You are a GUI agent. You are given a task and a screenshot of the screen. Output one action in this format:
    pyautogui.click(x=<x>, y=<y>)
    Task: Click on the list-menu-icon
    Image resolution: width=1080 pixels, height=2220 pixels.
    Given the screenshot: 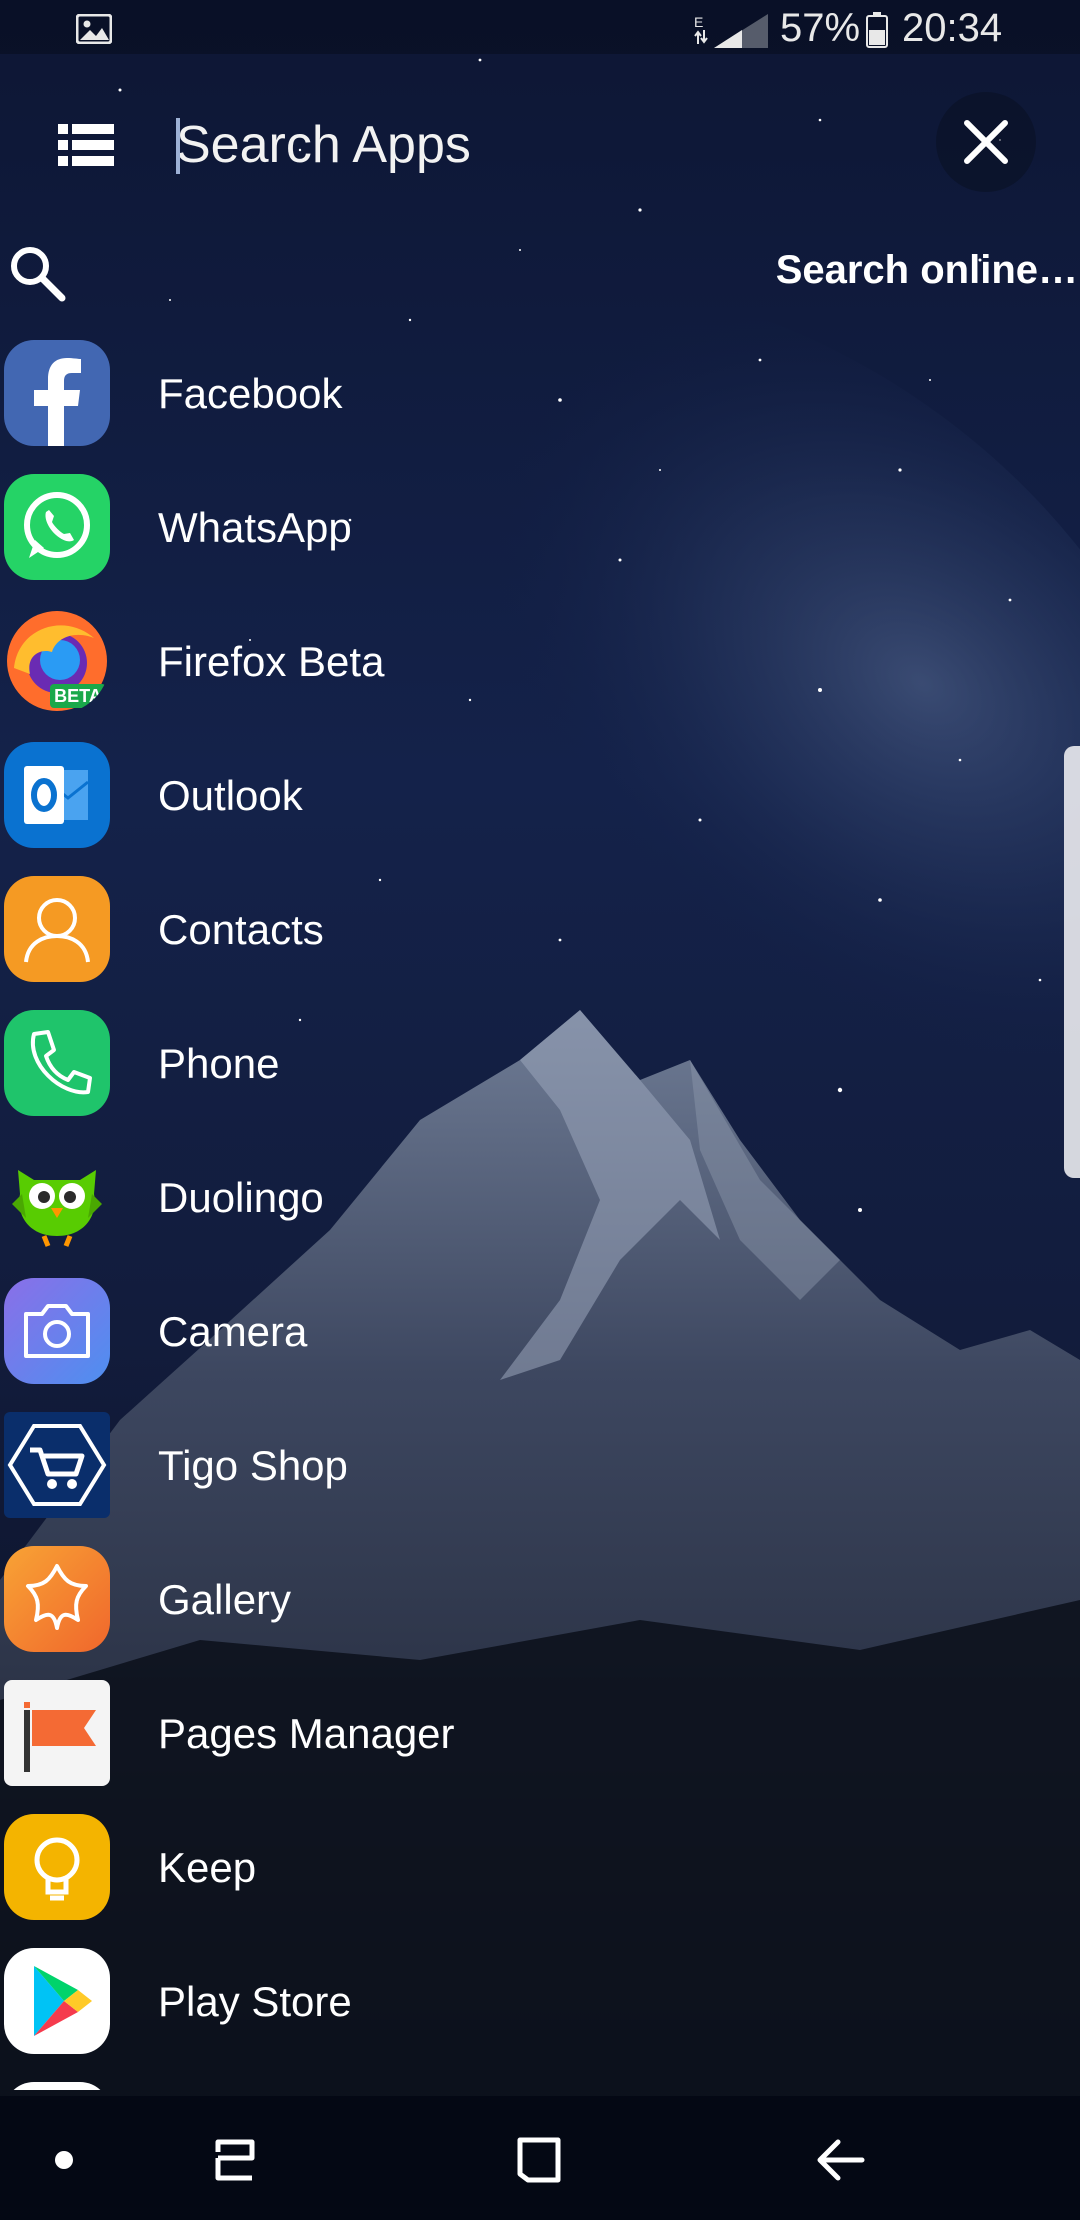 What is the action you would take?
    pyautogui.click(x=86, y=145)
    